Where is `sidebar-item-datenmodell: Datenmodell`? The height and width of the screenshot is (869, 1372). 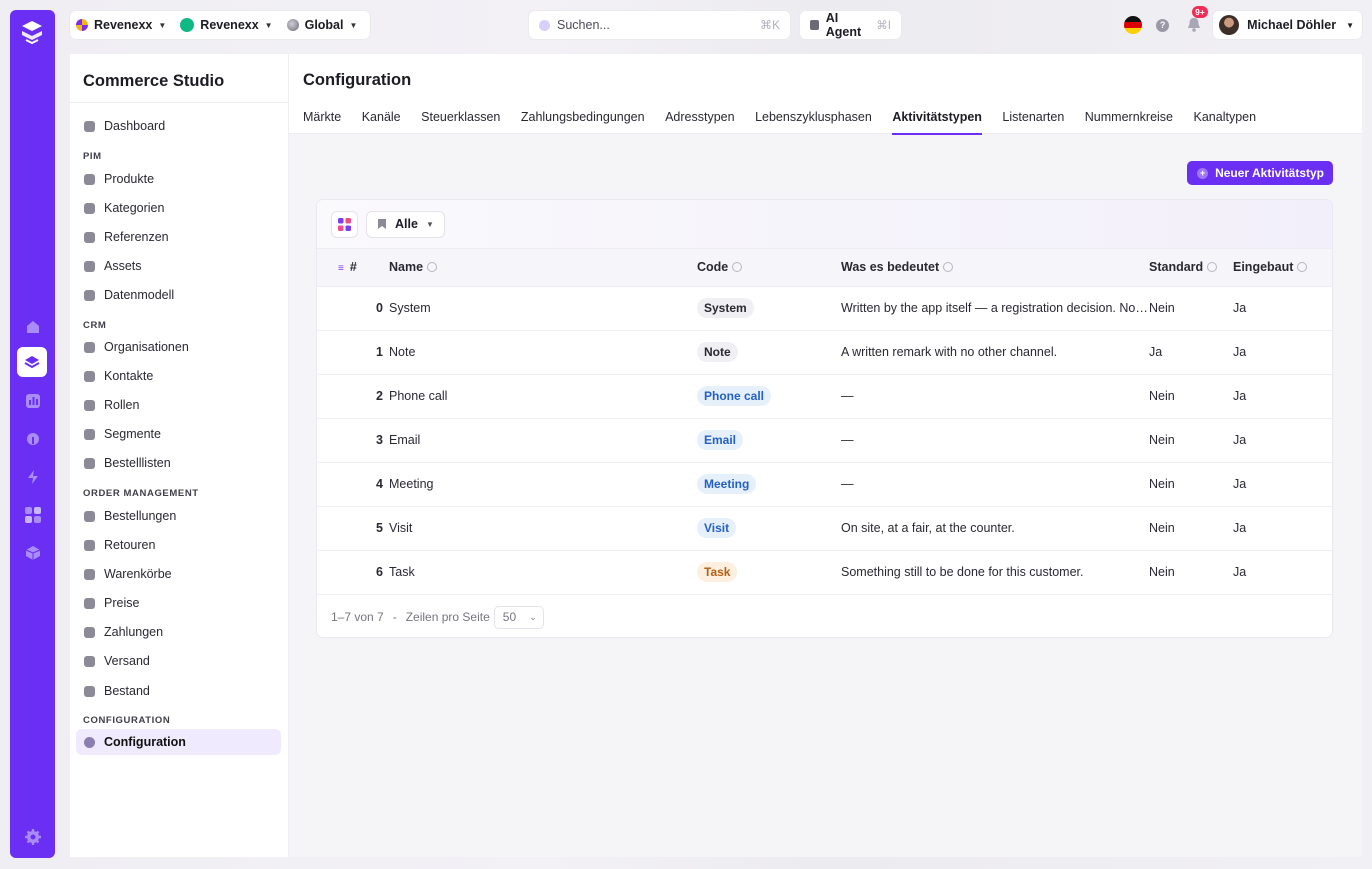
sidebar-item-datenmodell: Datenmodell is located at coordinates (178, 295).